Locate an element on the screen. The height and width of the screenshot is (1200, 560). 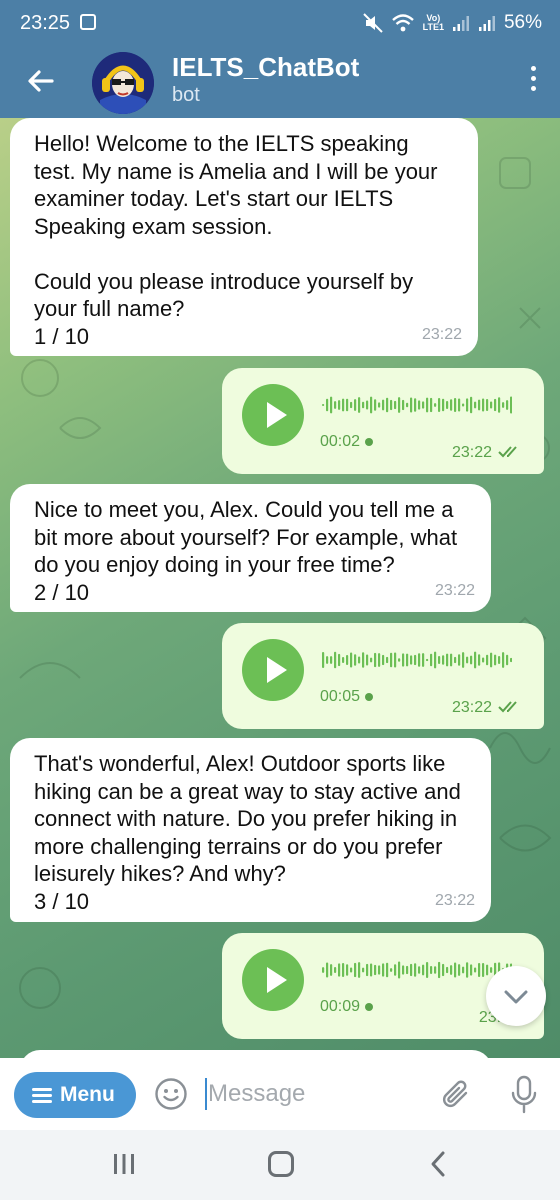
incoming-message-partial is located at coordinates (256, 1054).